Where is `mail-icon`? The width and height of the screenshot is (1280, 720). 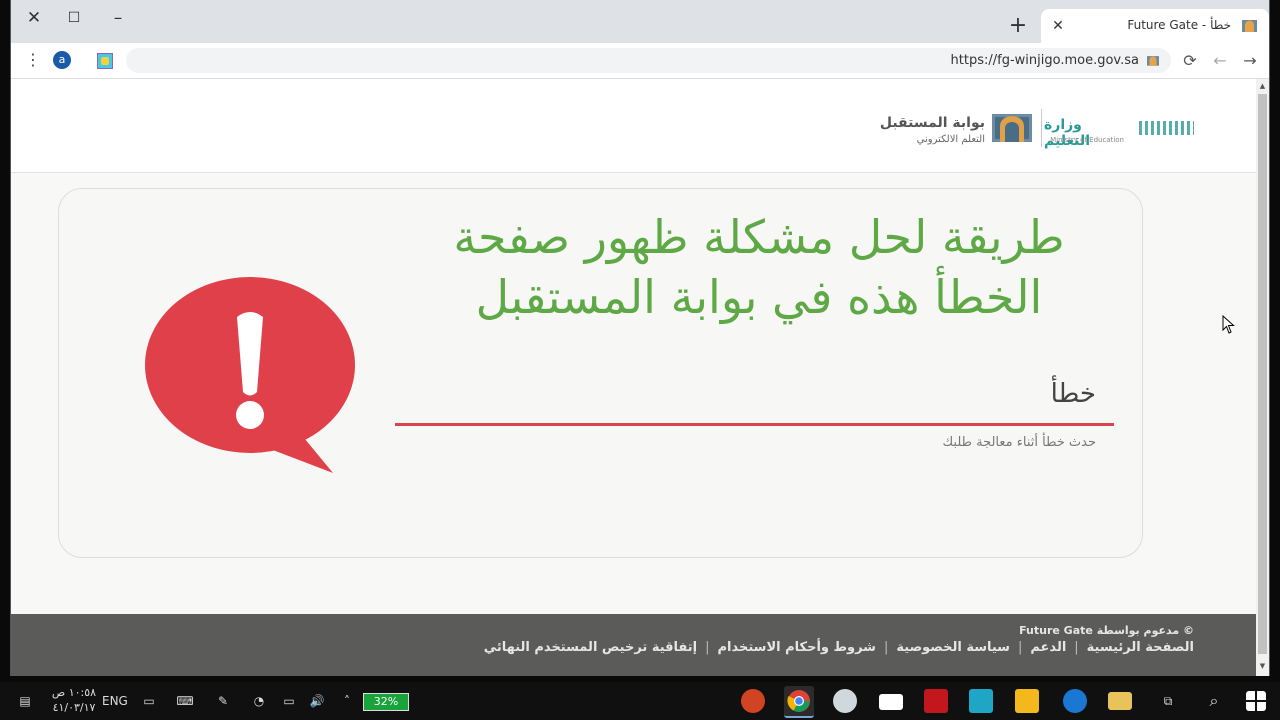
mail-icon is located at coordinates (891, 702).